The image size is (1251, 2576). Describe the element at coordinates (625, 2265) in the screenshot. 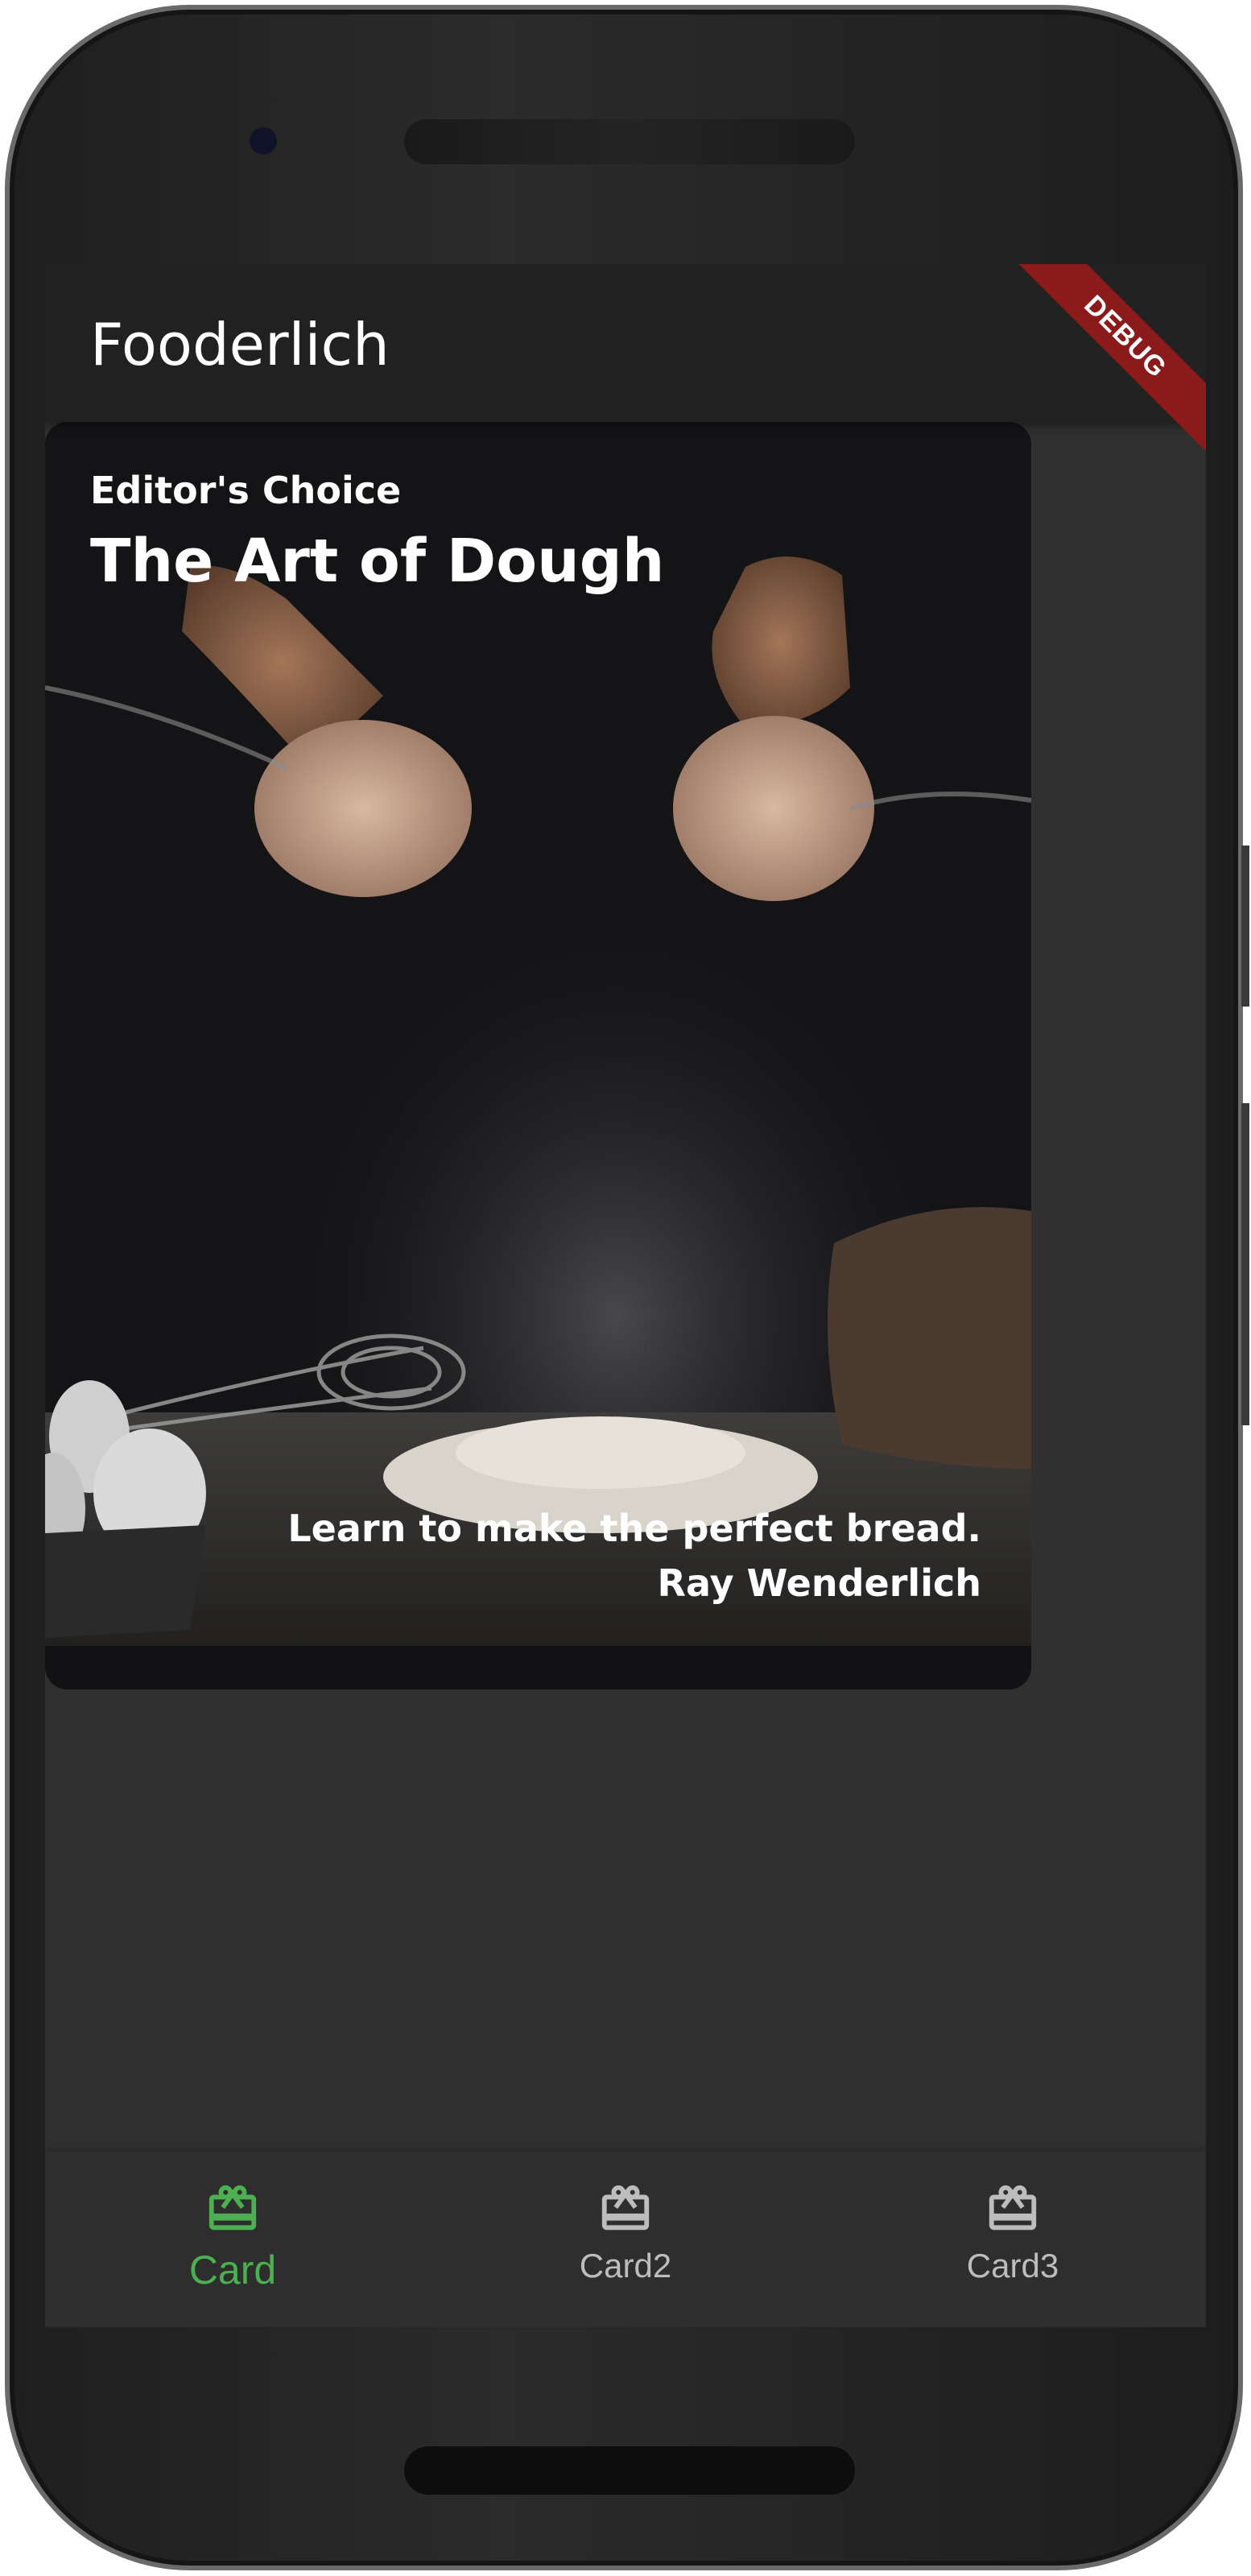

I see `nav-label-card2: Card2` at that location.